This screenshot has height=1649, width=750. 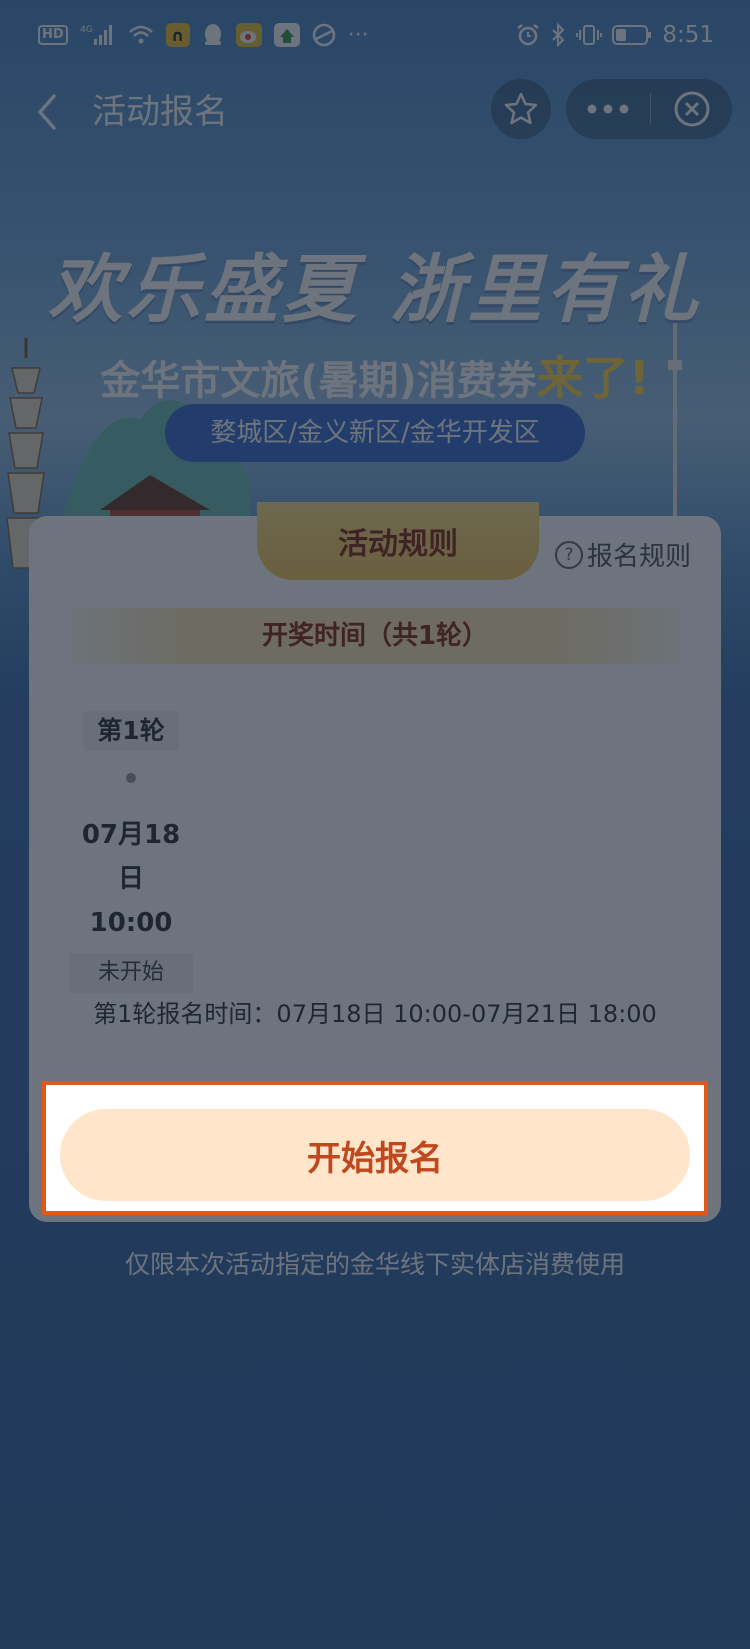 I want to click on close-circle-icon, so click(x=691, y=109).